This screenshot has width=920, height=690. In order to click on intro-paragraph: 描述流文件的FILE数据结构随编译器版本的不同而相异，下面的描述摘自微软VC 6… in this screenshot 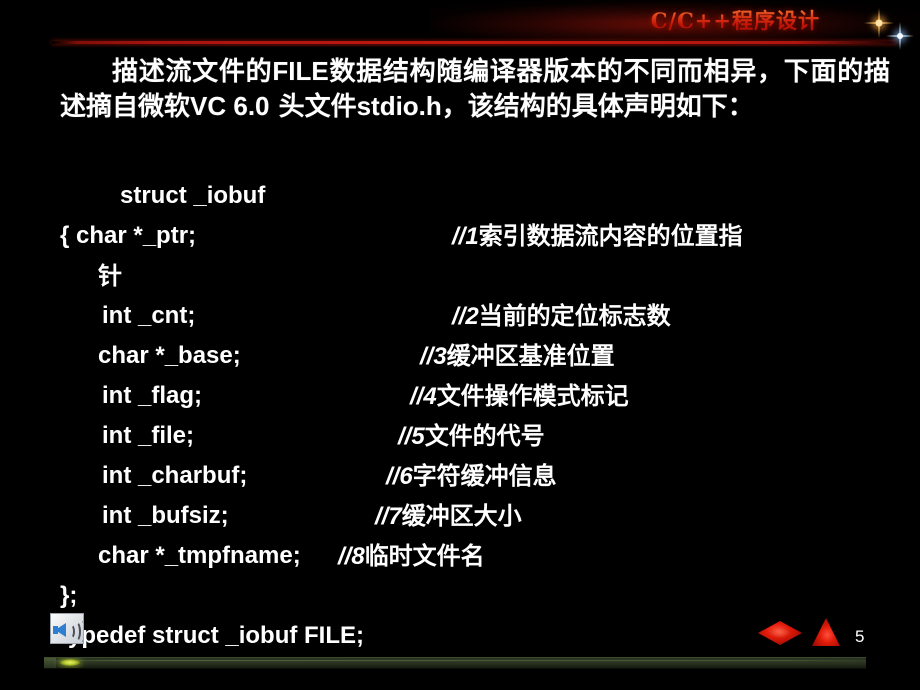, I will do `click(475, 89)`.